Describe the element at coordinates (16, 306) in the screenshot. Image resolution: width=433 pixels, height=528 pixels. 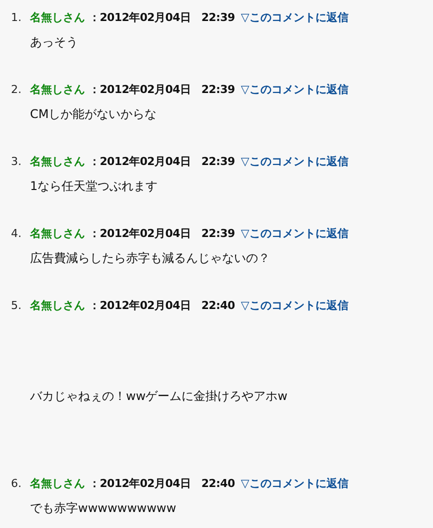
I see `comment-number: 5.` at that location.